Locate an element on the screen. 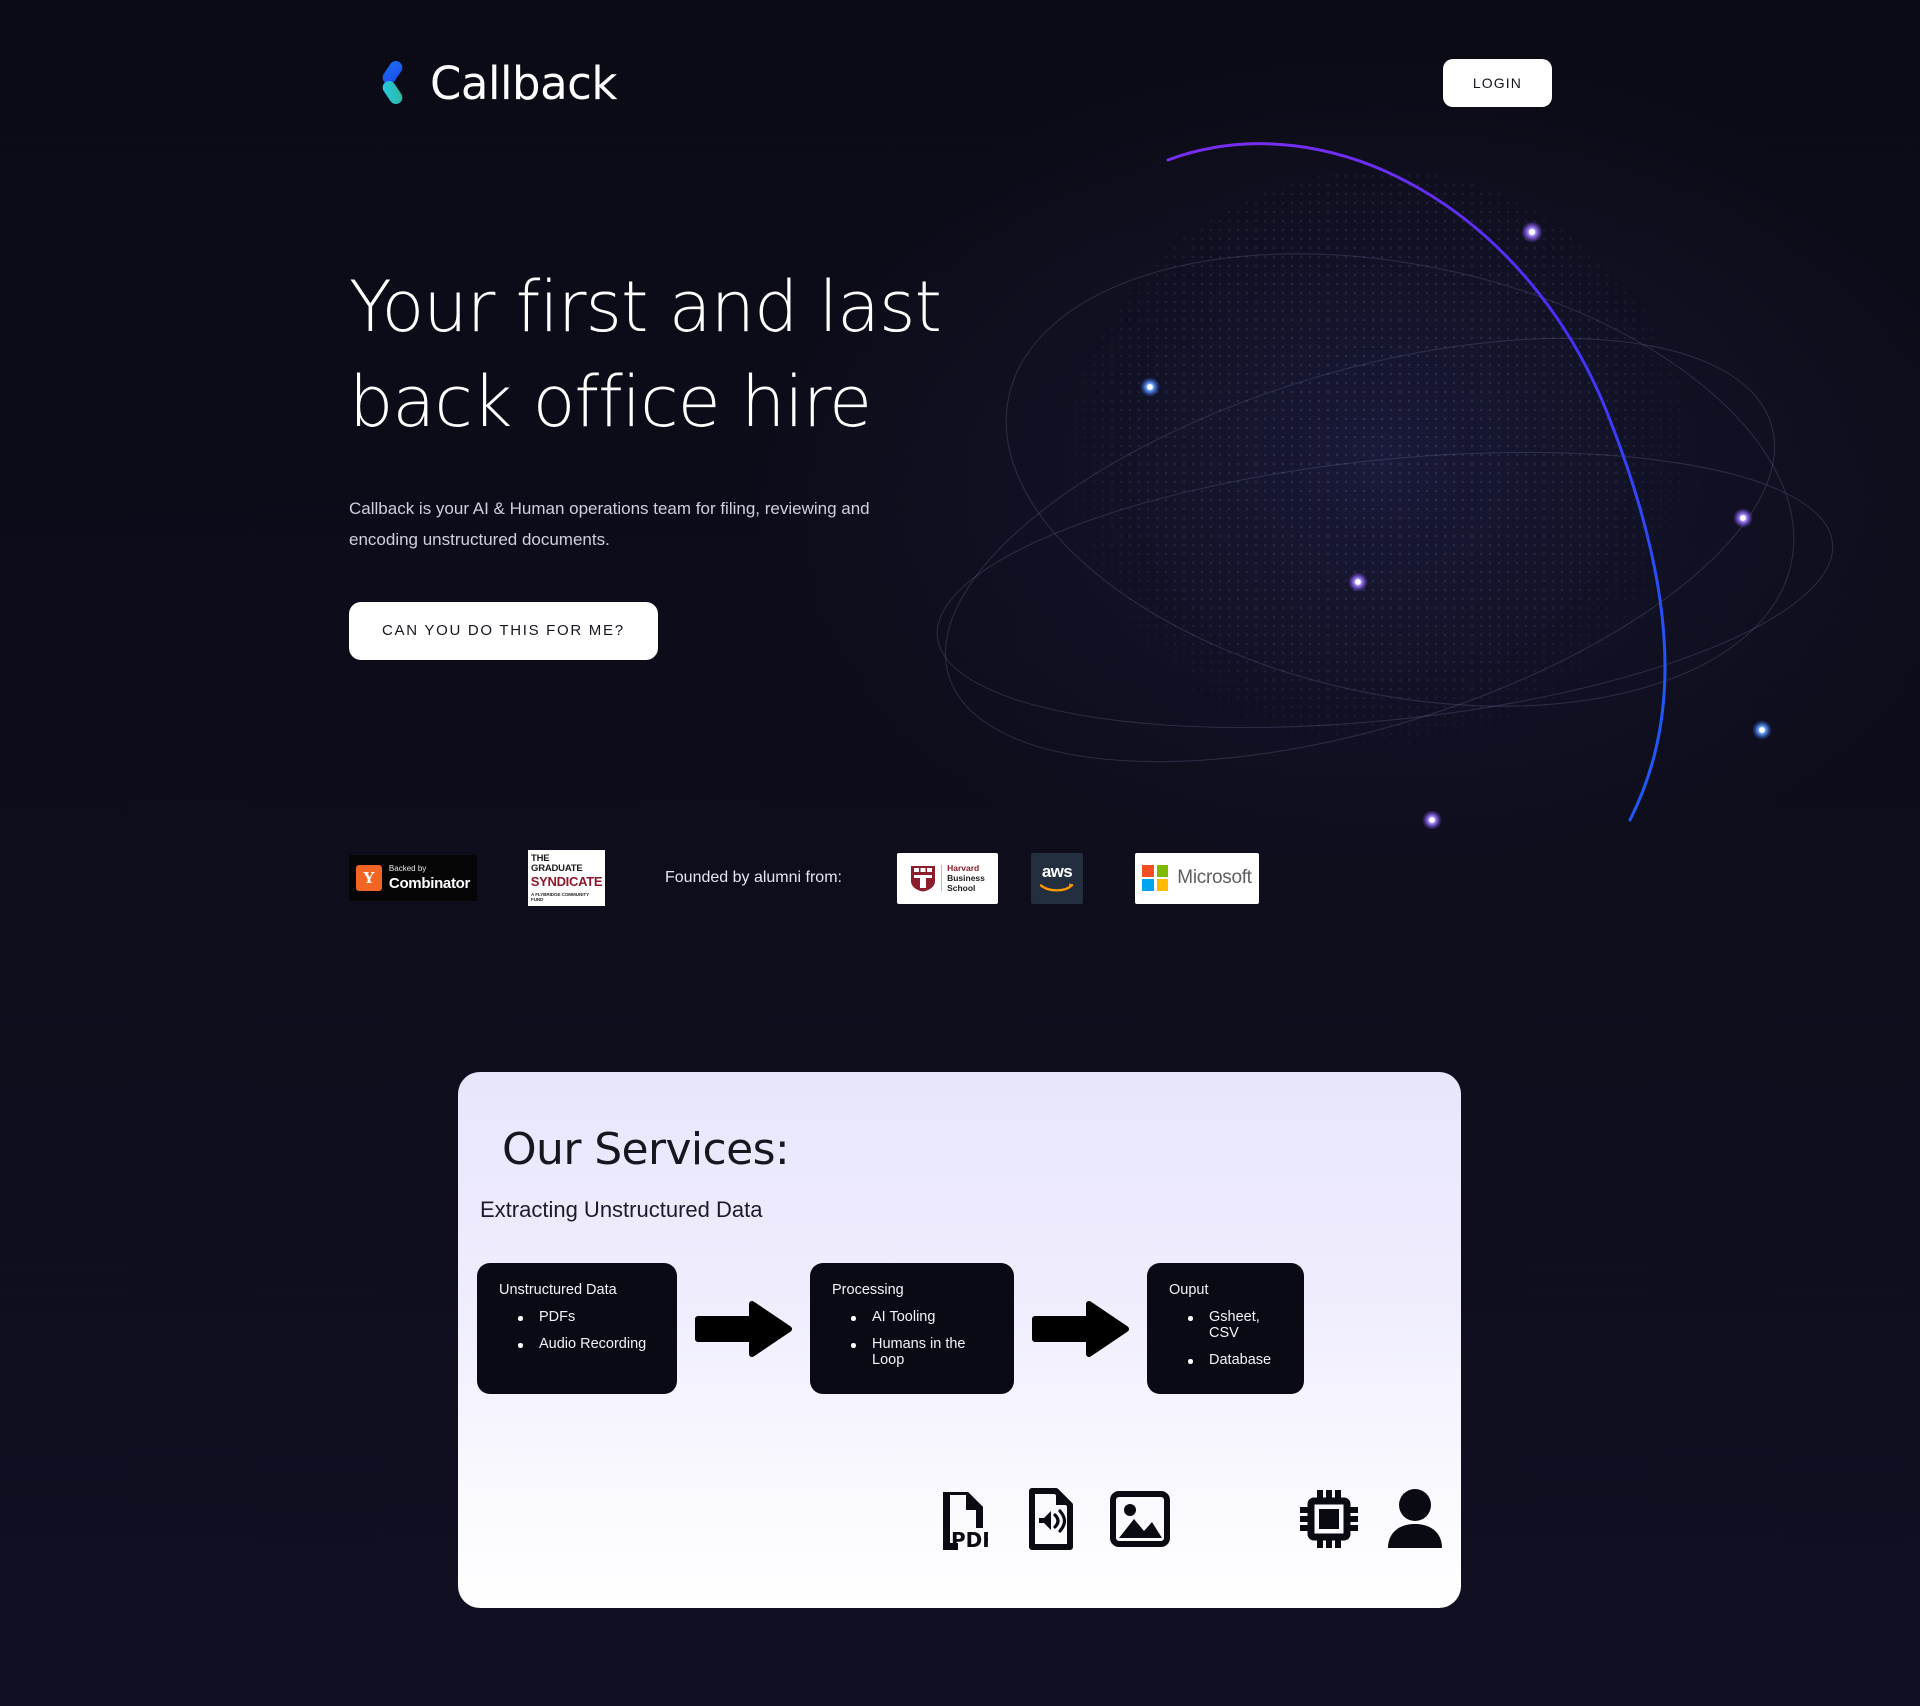 The image size is (1920, 1706). processing-icons-group is located at coordinates (1371, 1519).